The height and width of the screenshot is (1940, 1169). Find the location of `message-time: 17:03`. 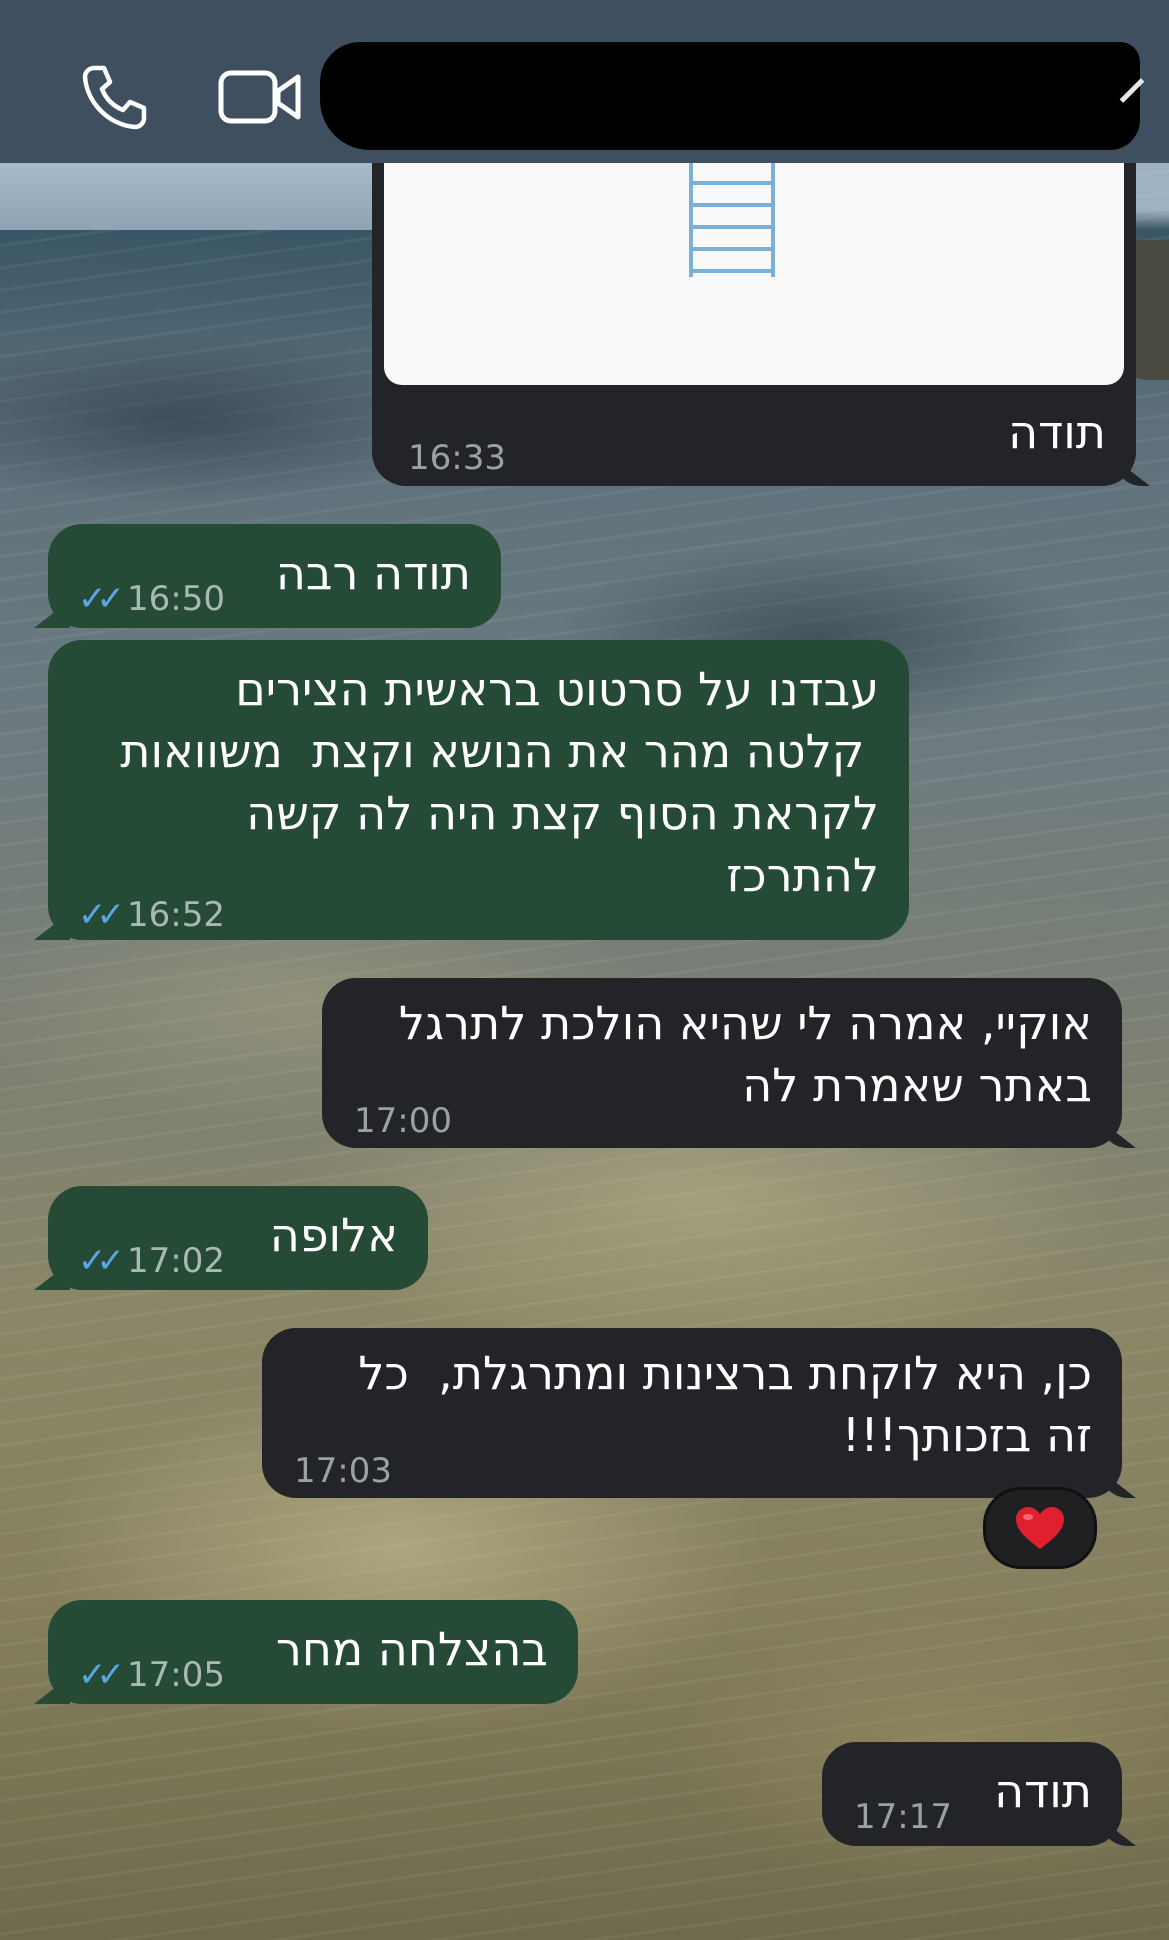

message-time: 17:03 is located at coordinates (343, 1471).